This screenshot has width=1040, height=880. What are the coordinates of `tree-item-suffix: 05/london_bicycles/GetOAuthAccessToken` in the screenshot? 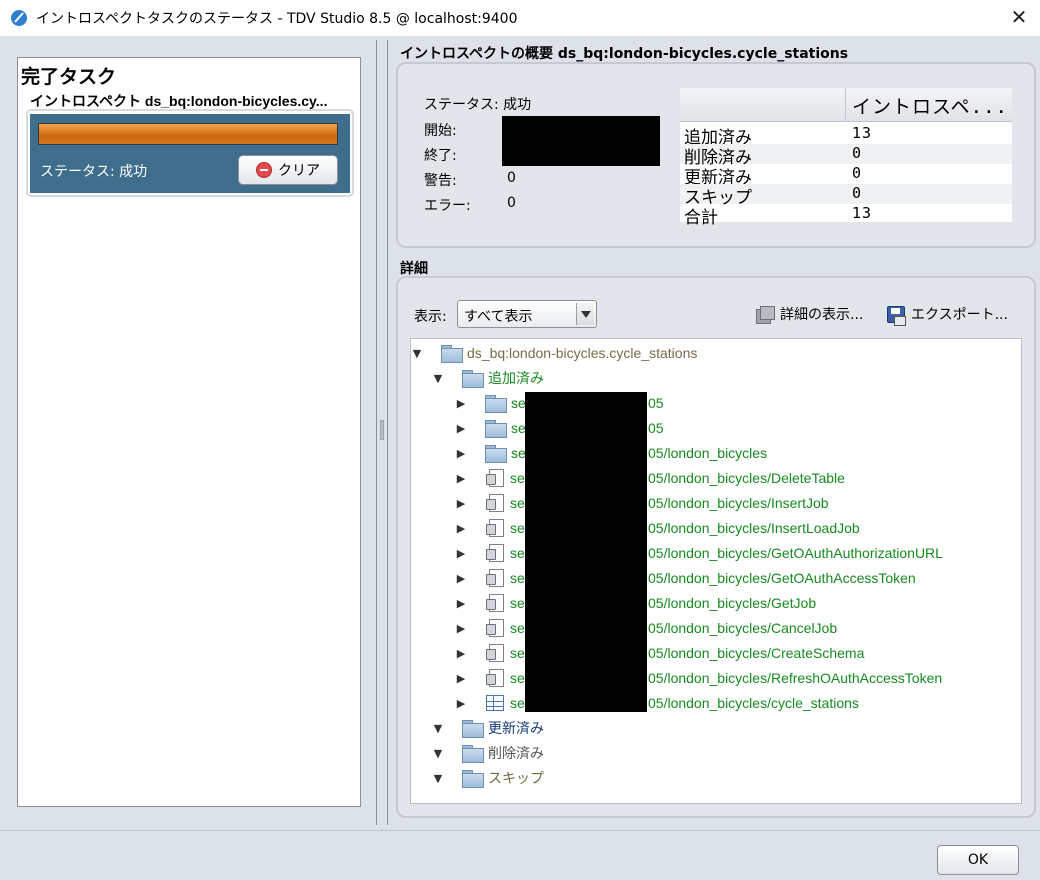 It's located at (782, 578).